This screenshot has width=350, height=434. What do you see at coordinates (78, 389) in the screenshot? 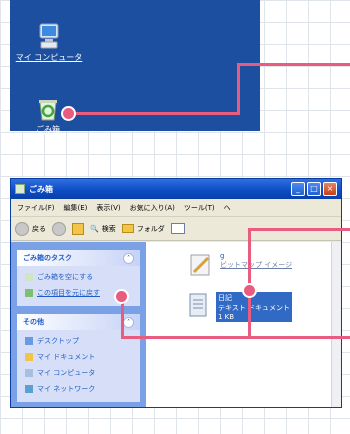
I see `my-network-link: マイ ネットワーク` at bounding box center [78, 389].